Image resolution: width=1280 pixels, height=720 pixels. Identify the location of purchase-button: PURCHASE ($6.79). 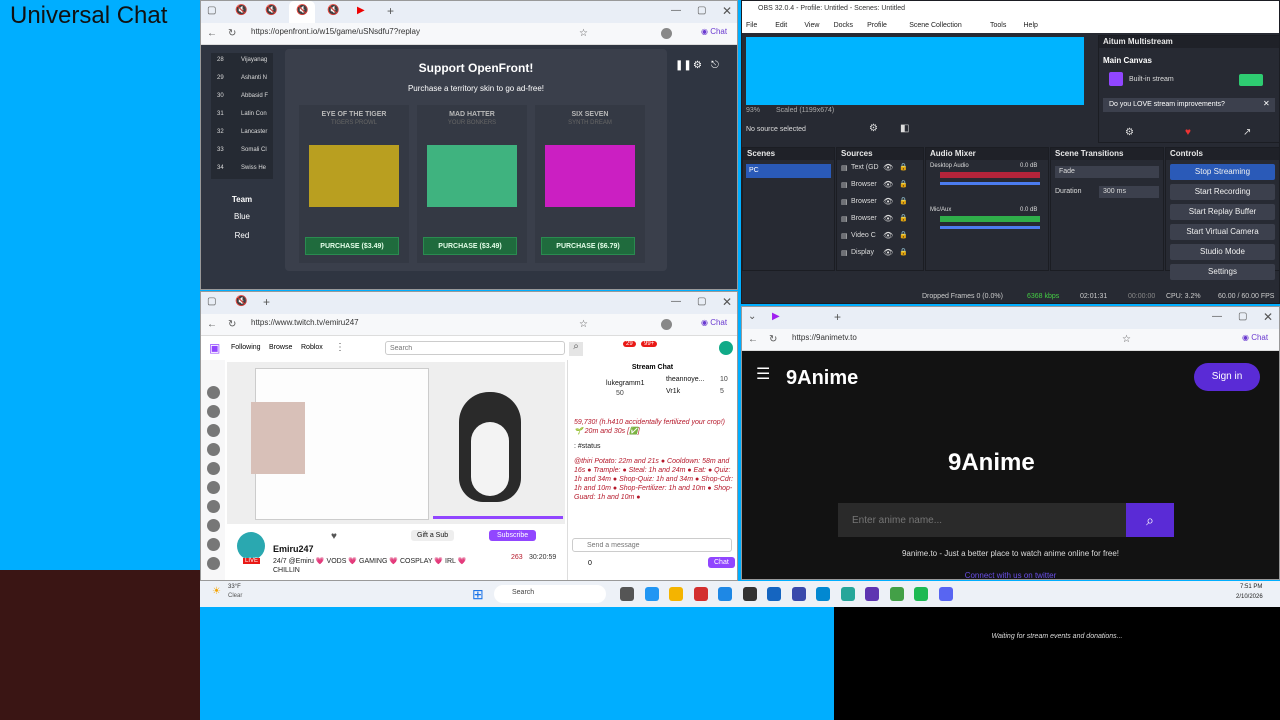
(588, 246).